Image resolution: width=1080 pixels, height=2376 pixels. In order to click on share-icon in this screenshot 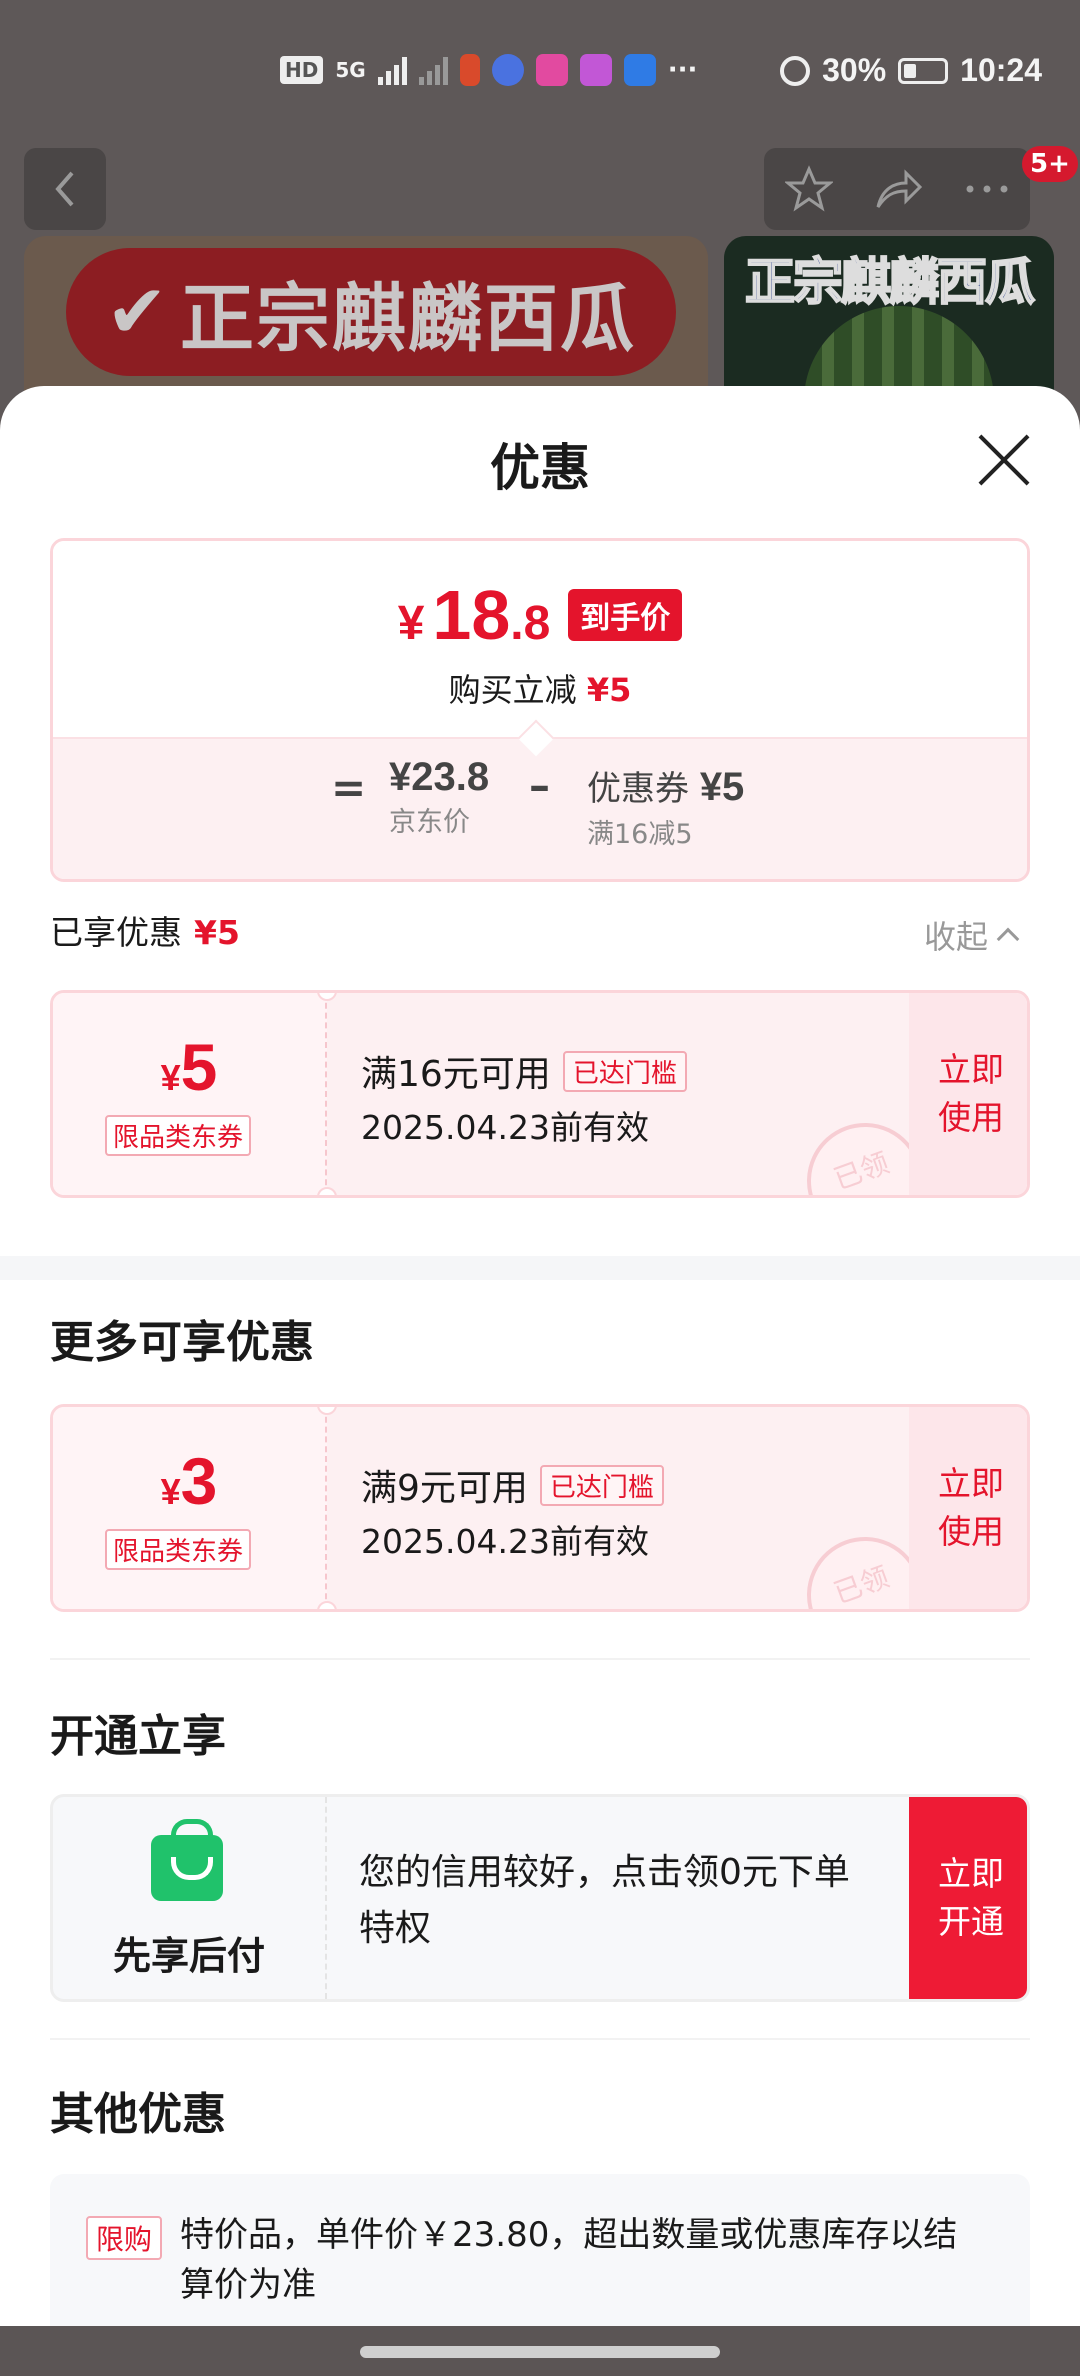, I will do `click(899, 189)`.